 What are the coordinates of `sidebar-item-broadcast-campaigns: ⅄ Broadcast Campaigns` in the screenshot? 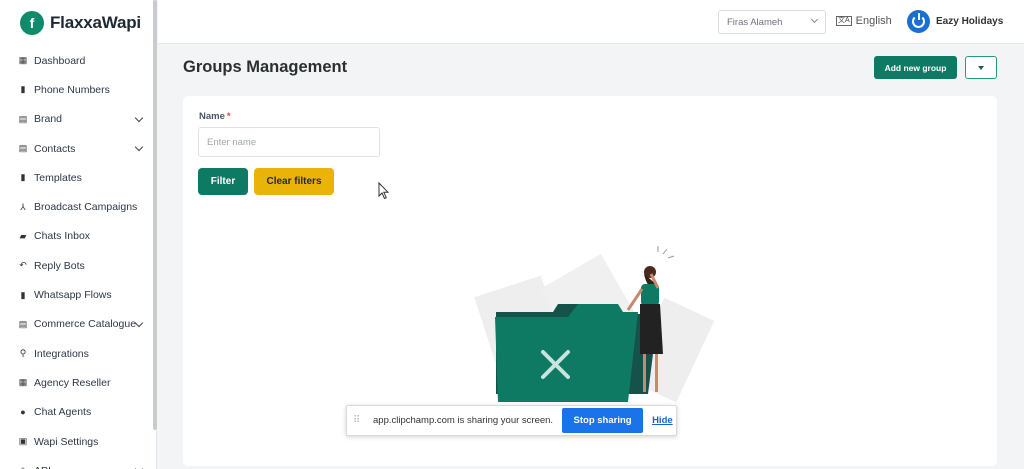 It's located at (78, 206).